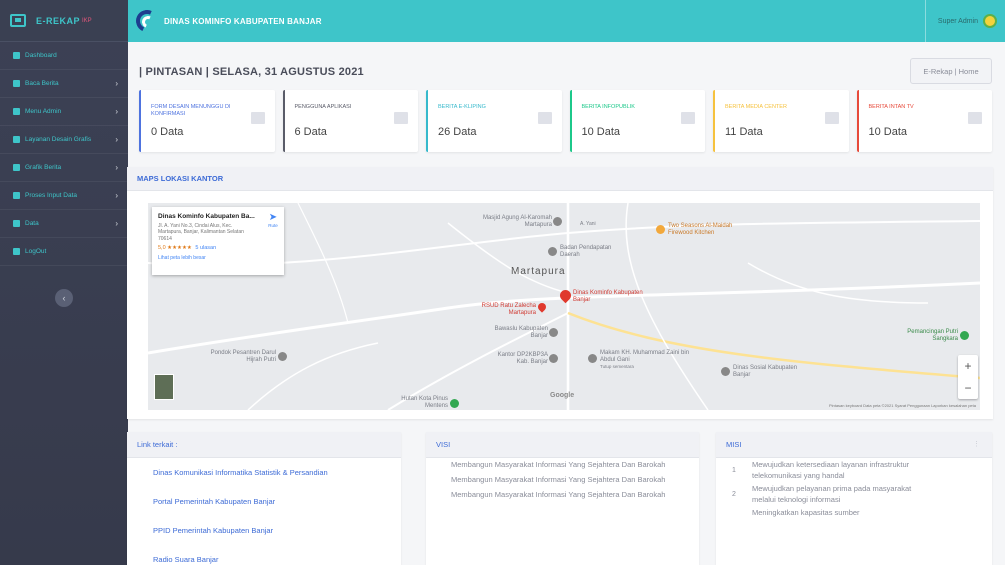  What do you see at coordinates (64, 252) in the screenshot?
I see `sidebar-item-logout: LogOut` at bounding box center [64, 252].